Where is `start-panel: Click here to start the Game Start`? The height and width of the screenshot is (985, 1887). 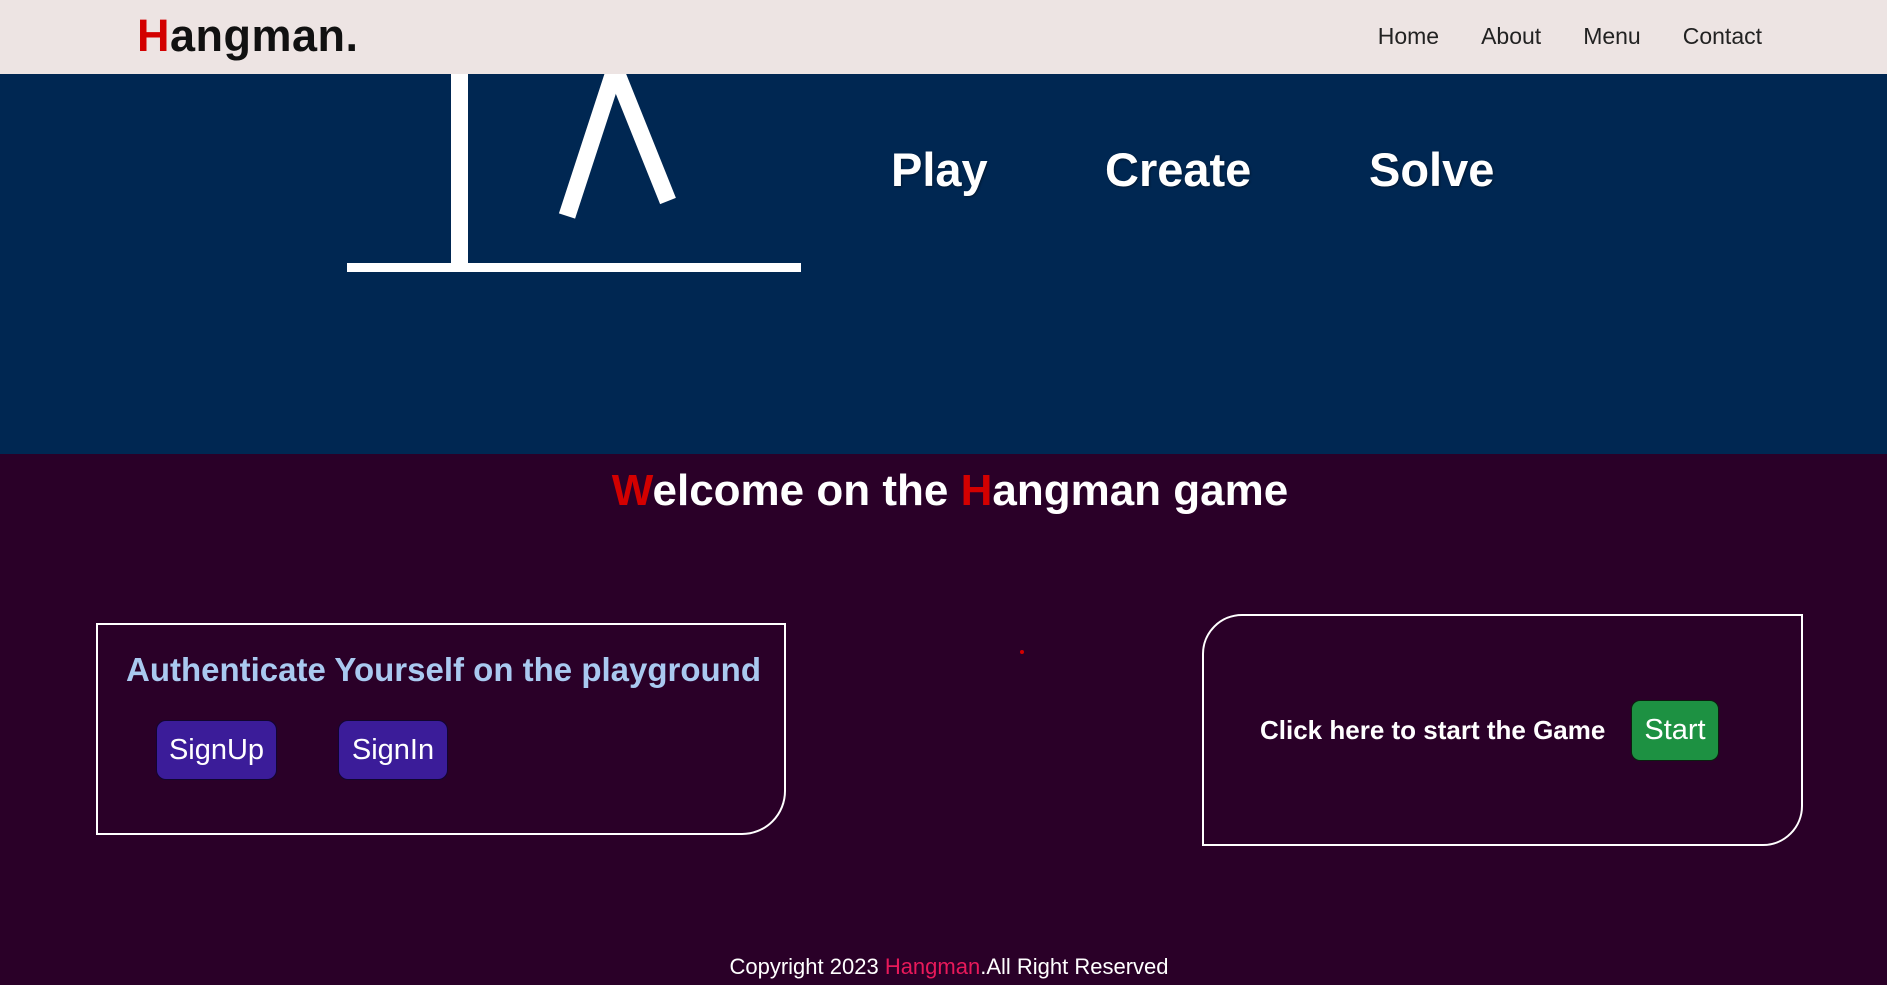
start-panel: Click here to start the Game Start is located at coordinates (1502, 730).